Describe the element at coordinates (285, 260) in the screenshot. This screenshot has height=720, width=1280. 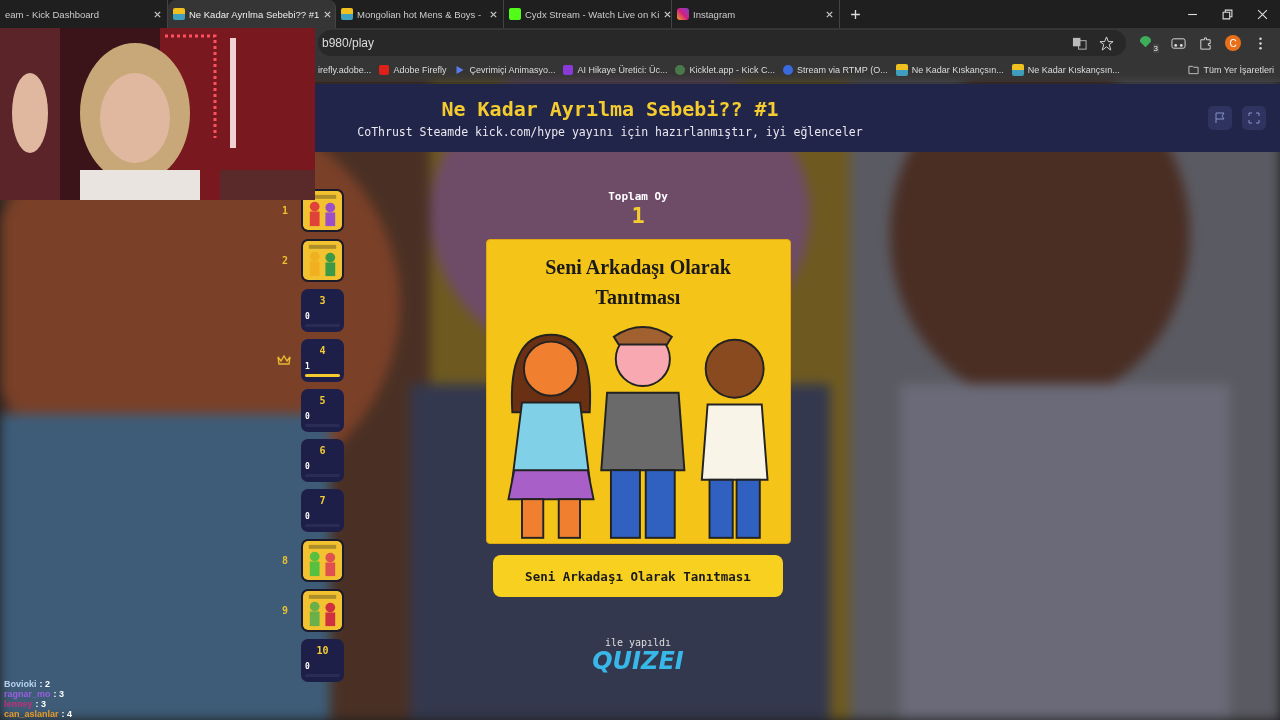
I see `option-number: 2` at that location.